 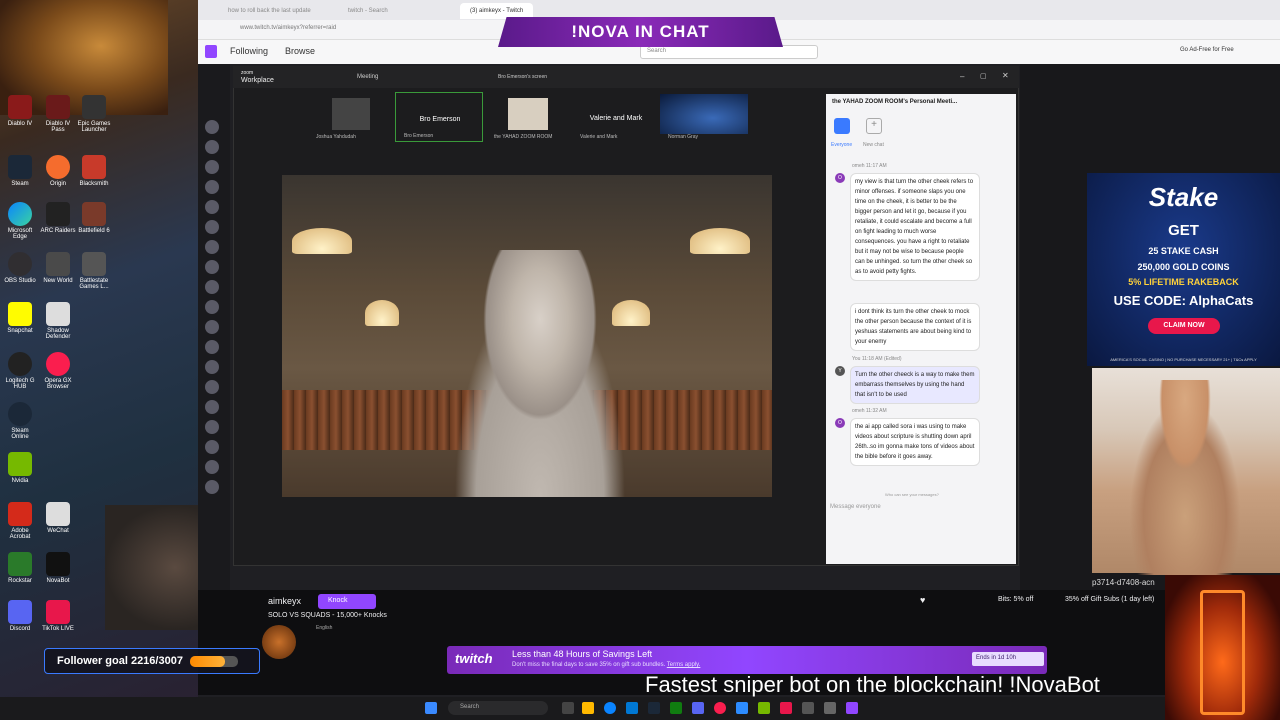 What do you see at coordinates (588, 708) in the screenshot?
I see `file-explorer-icon` at bounding box center [588, 708].